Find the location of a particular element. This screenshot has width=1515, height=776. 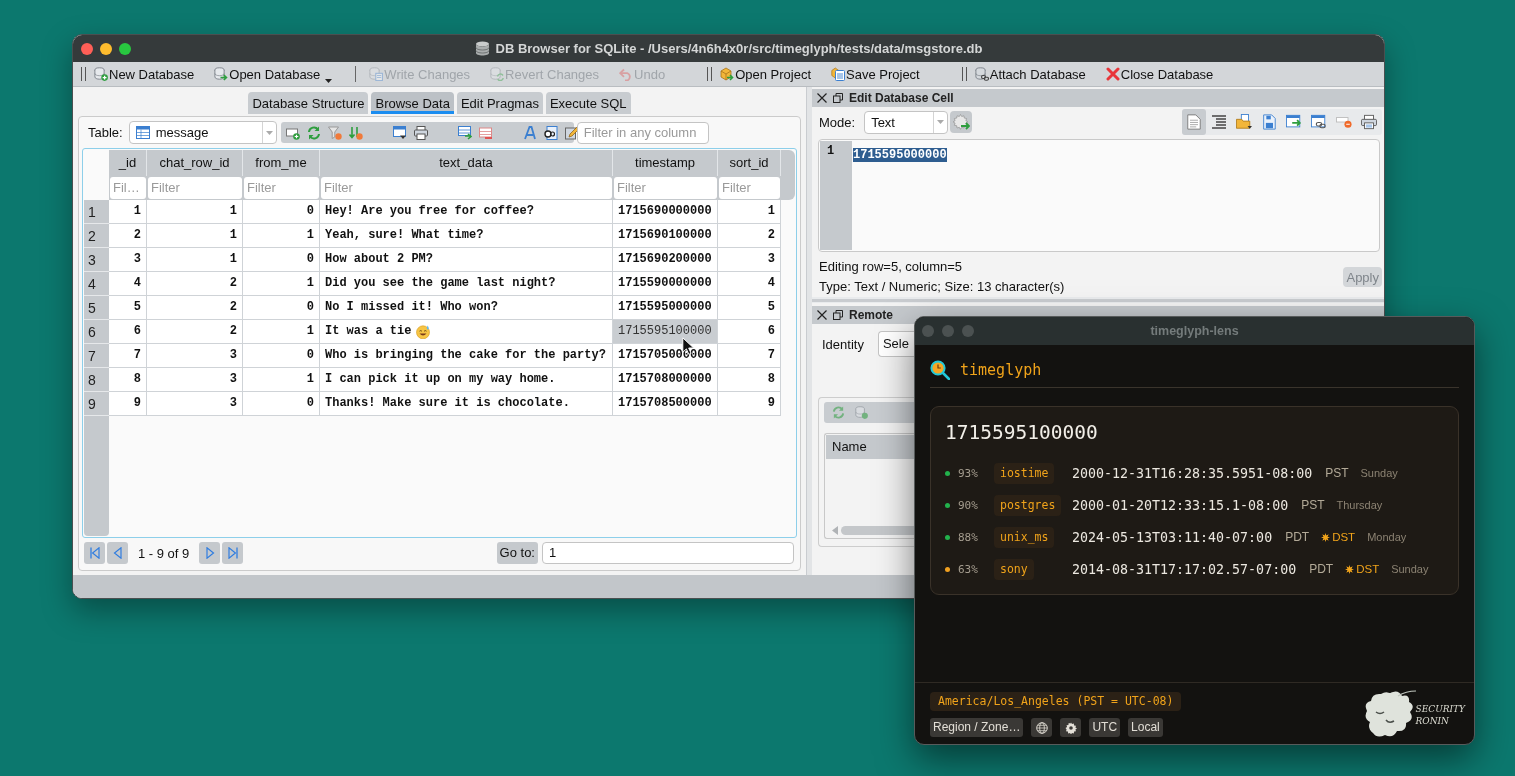

caret-icon is located at coordinates (329, 81).